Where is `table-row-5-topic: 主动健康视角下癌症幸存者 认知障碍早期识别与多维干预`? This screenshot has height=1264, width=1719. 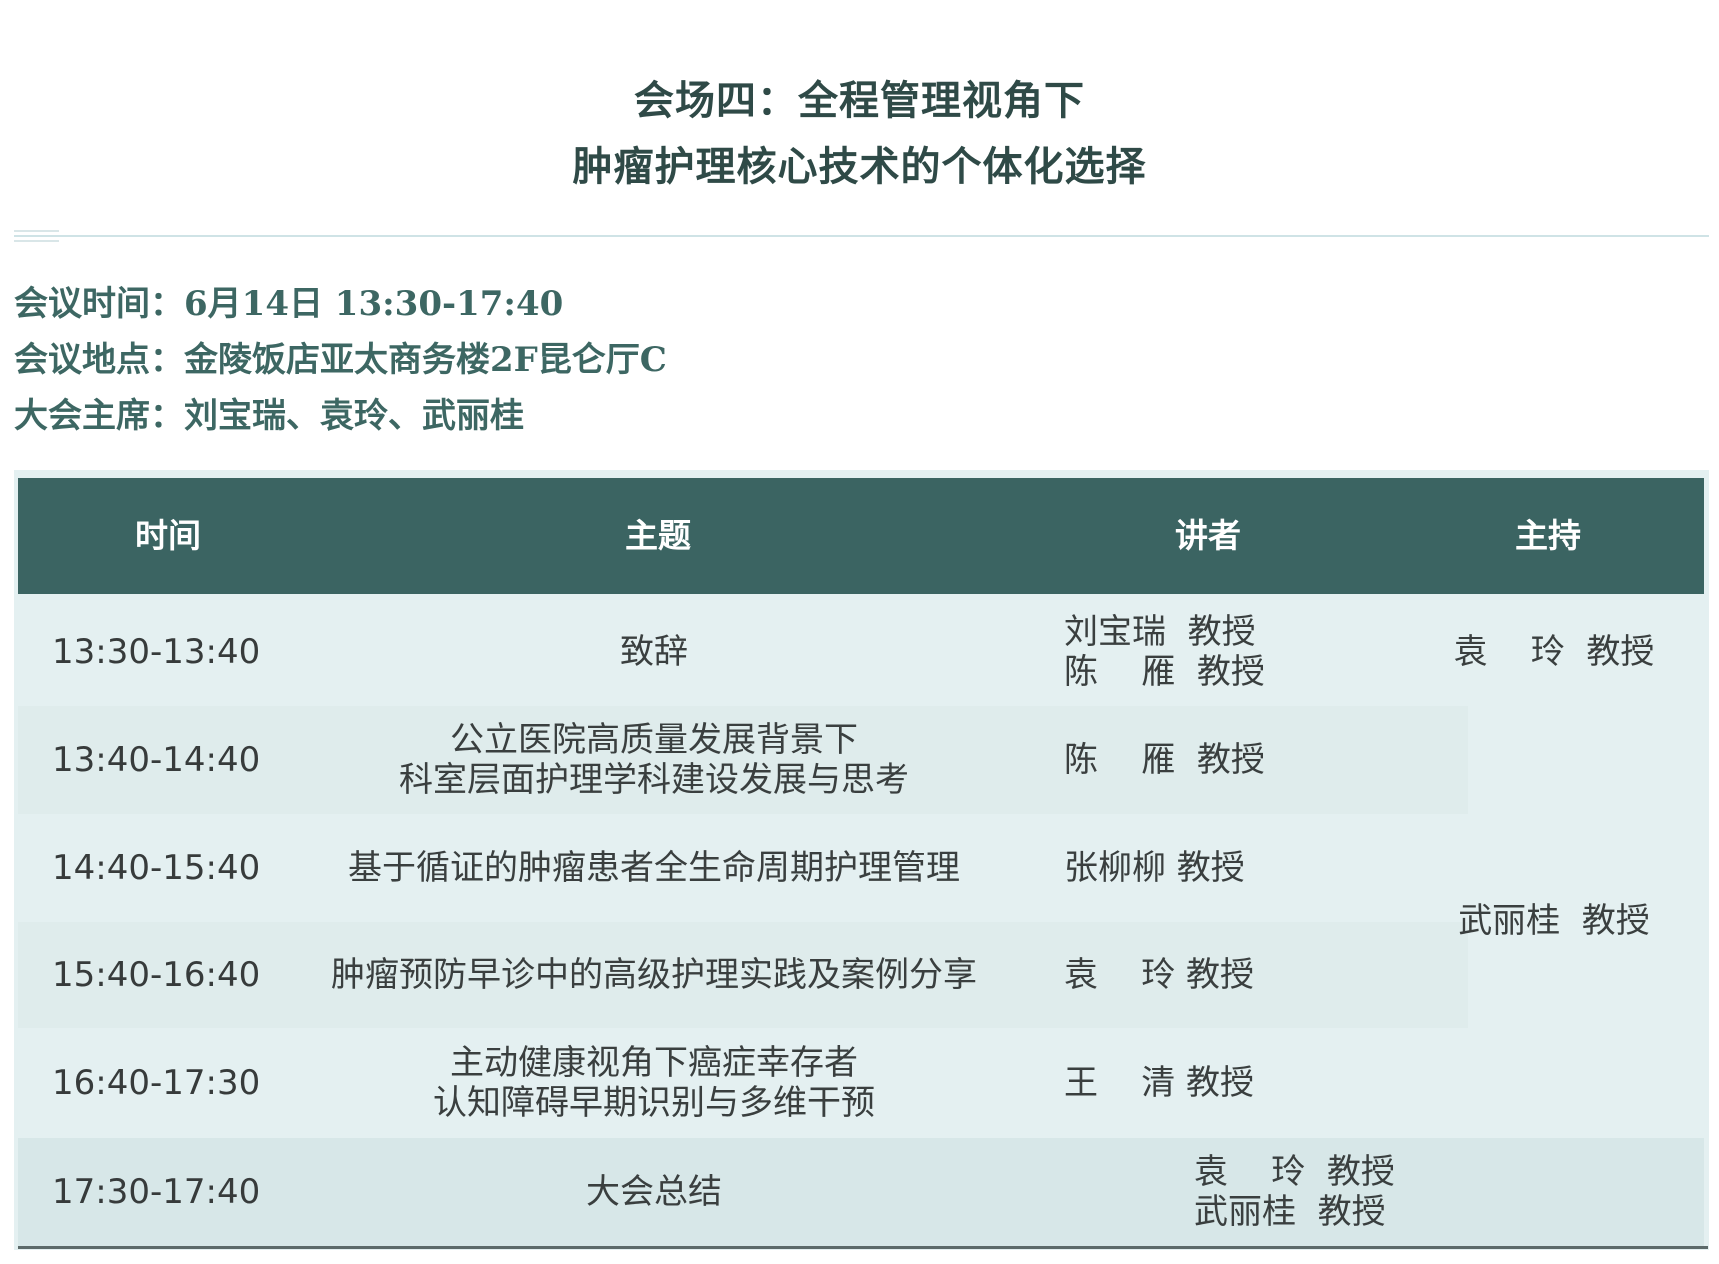
table-row-5-topic: 主动健康视角下癌症幸存者 认知障碍早期识别与多维干预 is located at coordinates (654, 1083).